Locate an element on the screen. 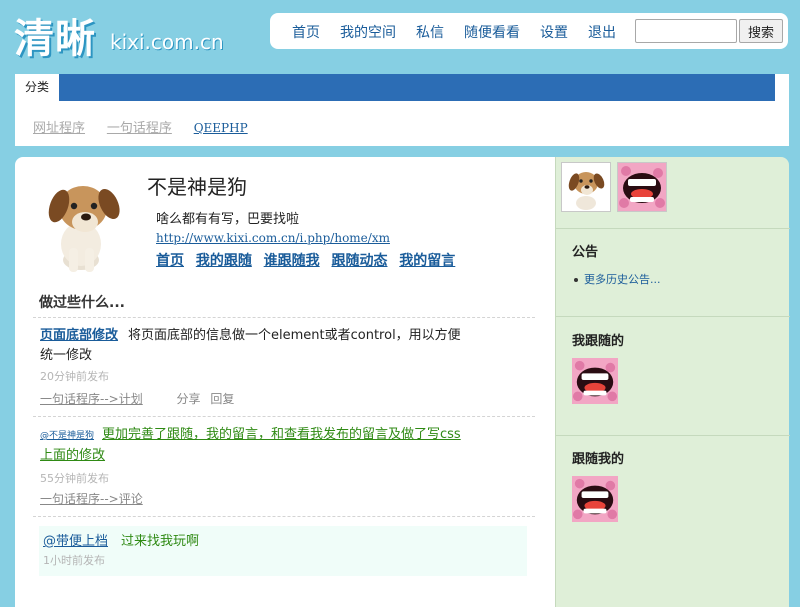 The width and height of the screenshot is (800, 607). feed-divider is located at coordinates (284, 516).